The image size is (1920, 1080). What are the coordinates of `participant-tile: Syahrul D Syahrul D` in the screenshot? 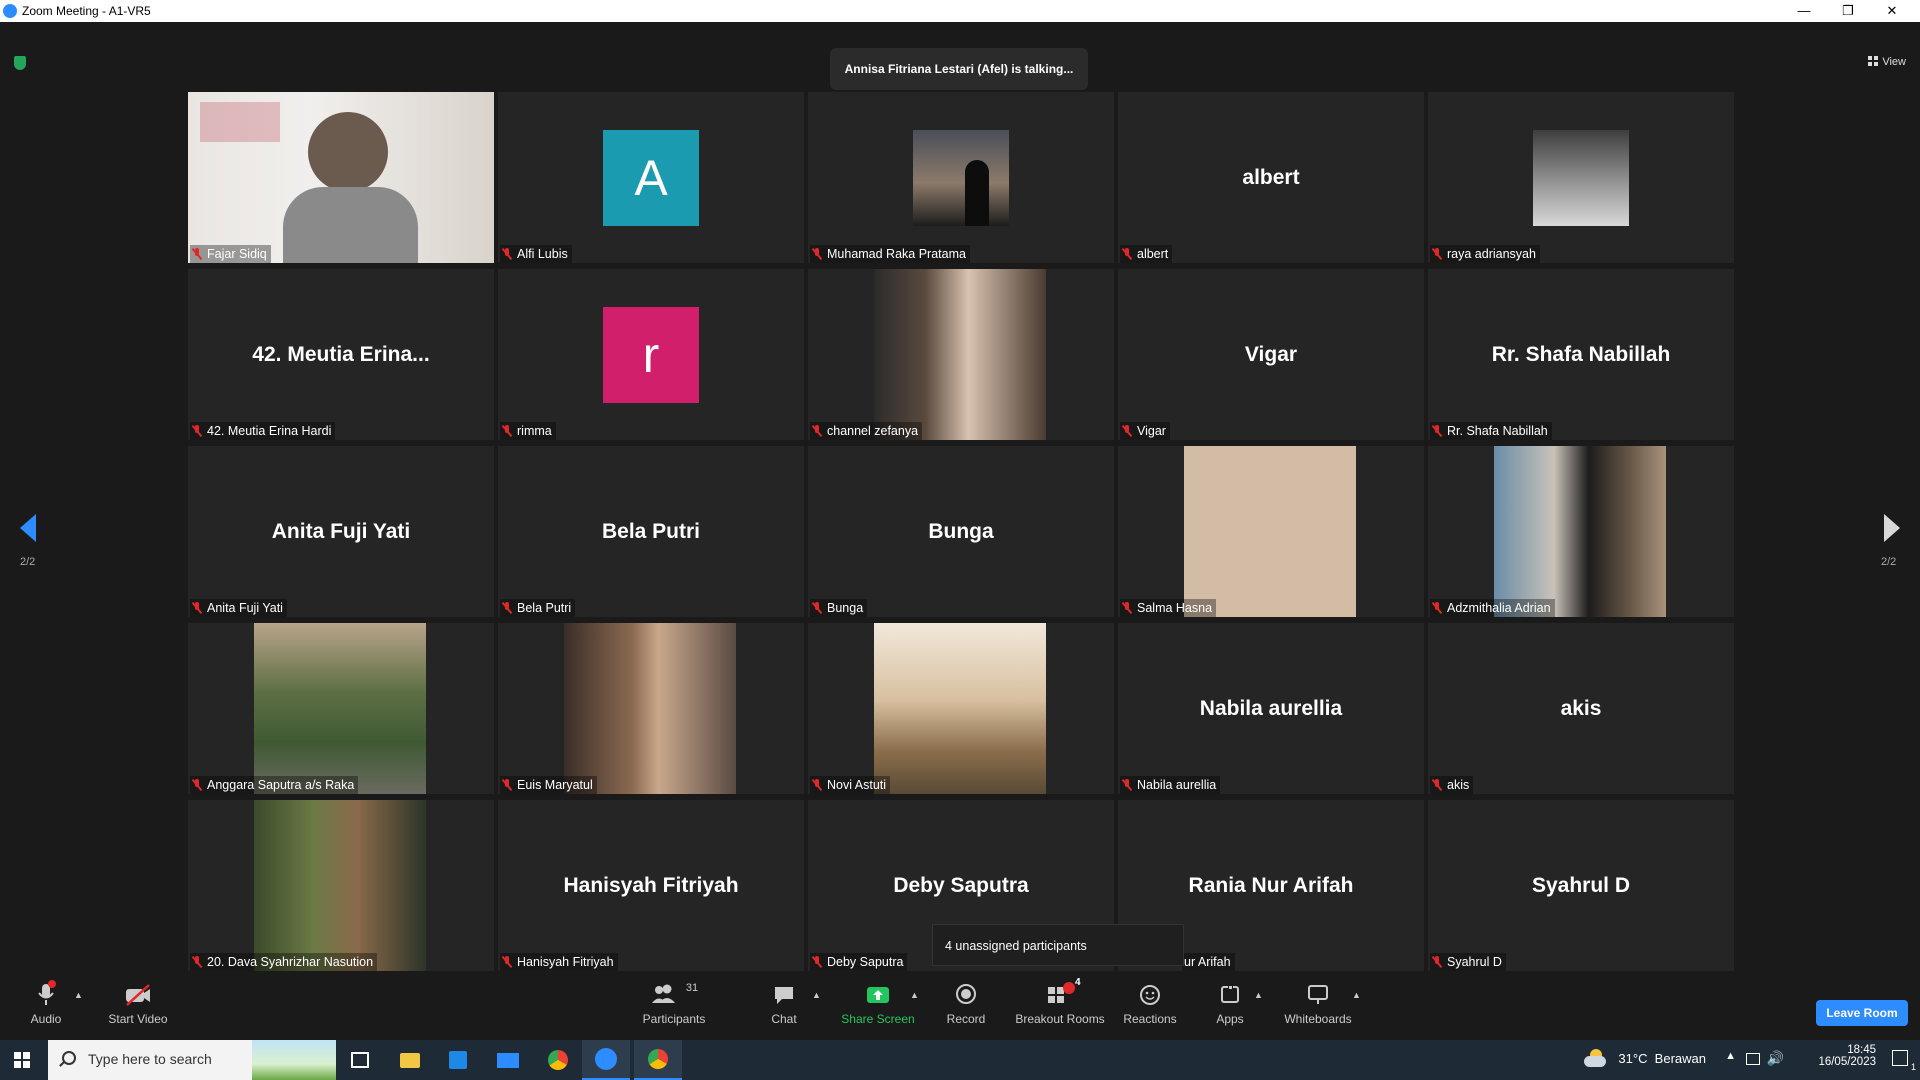 It's located at (1581, 885).